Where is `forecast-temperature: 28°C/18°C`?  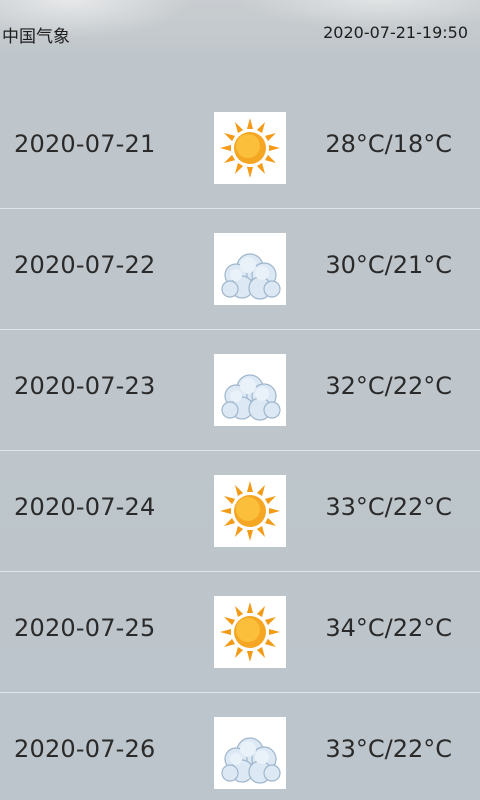 forecast-temperature: 28°C/18°C is located at coordinates (388, 144).